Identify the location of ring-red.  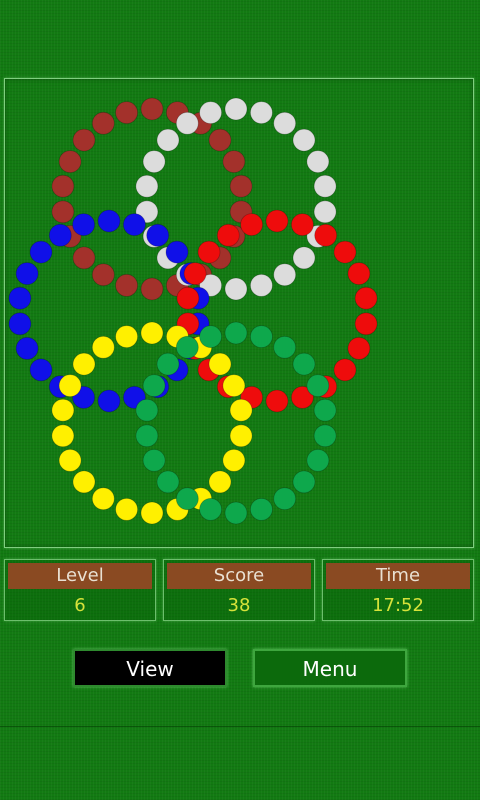
(277, 311).